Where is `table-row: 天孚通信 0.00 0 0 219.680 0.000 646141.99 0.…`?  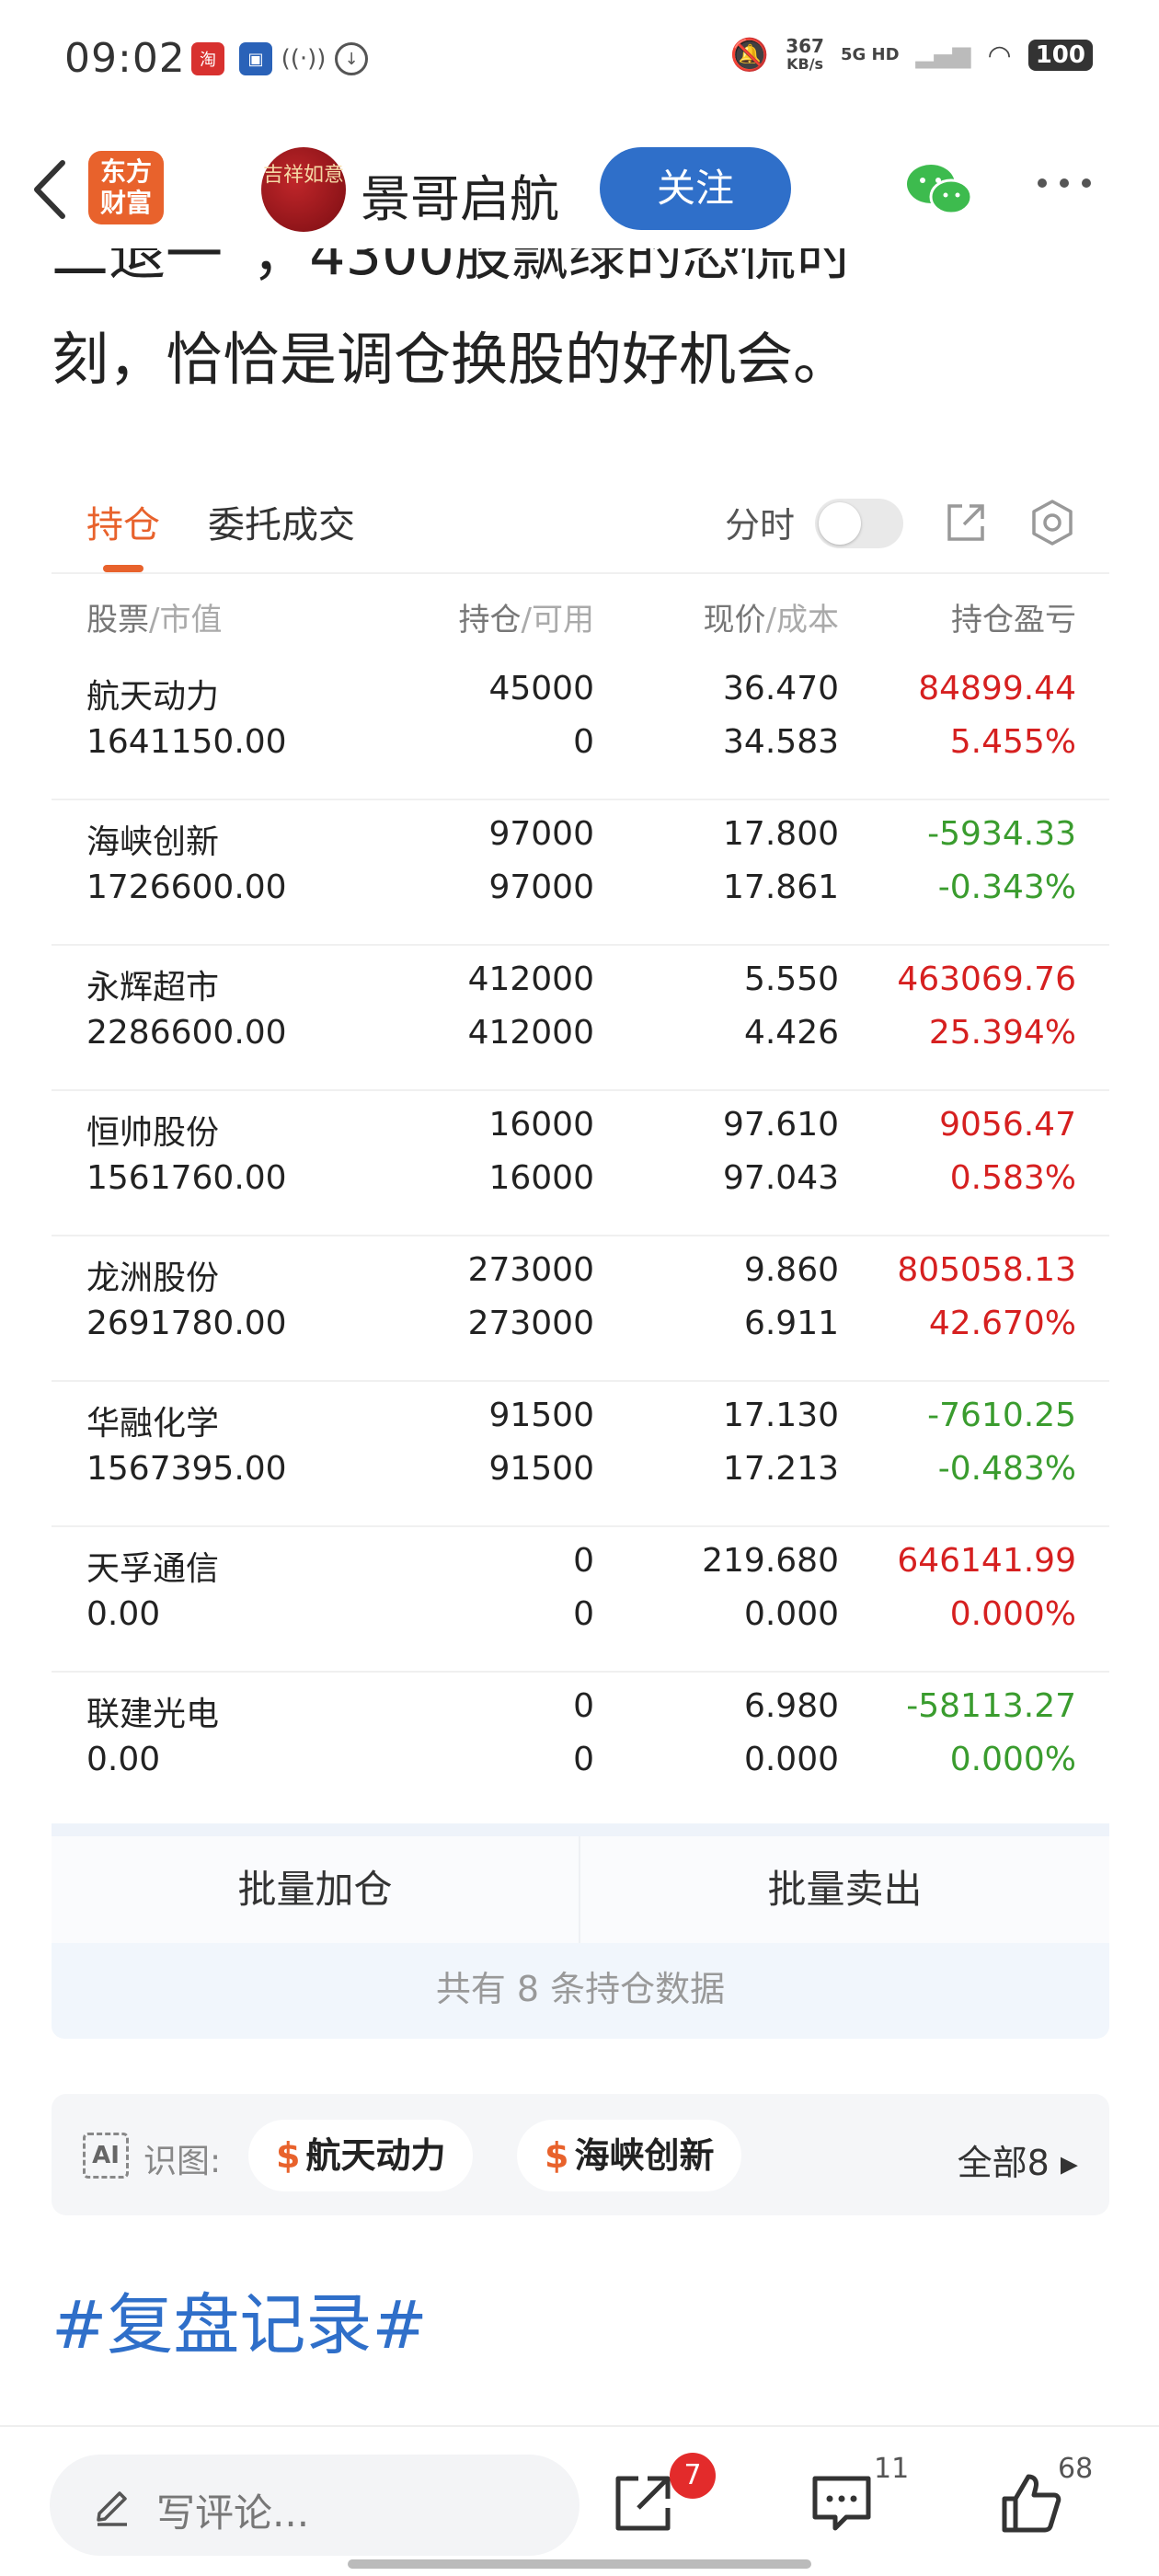
table-row: 天孚通信 0.00 0 0 219.680 0.000 646141.99 0.… is located at coordinates (580, 1600).